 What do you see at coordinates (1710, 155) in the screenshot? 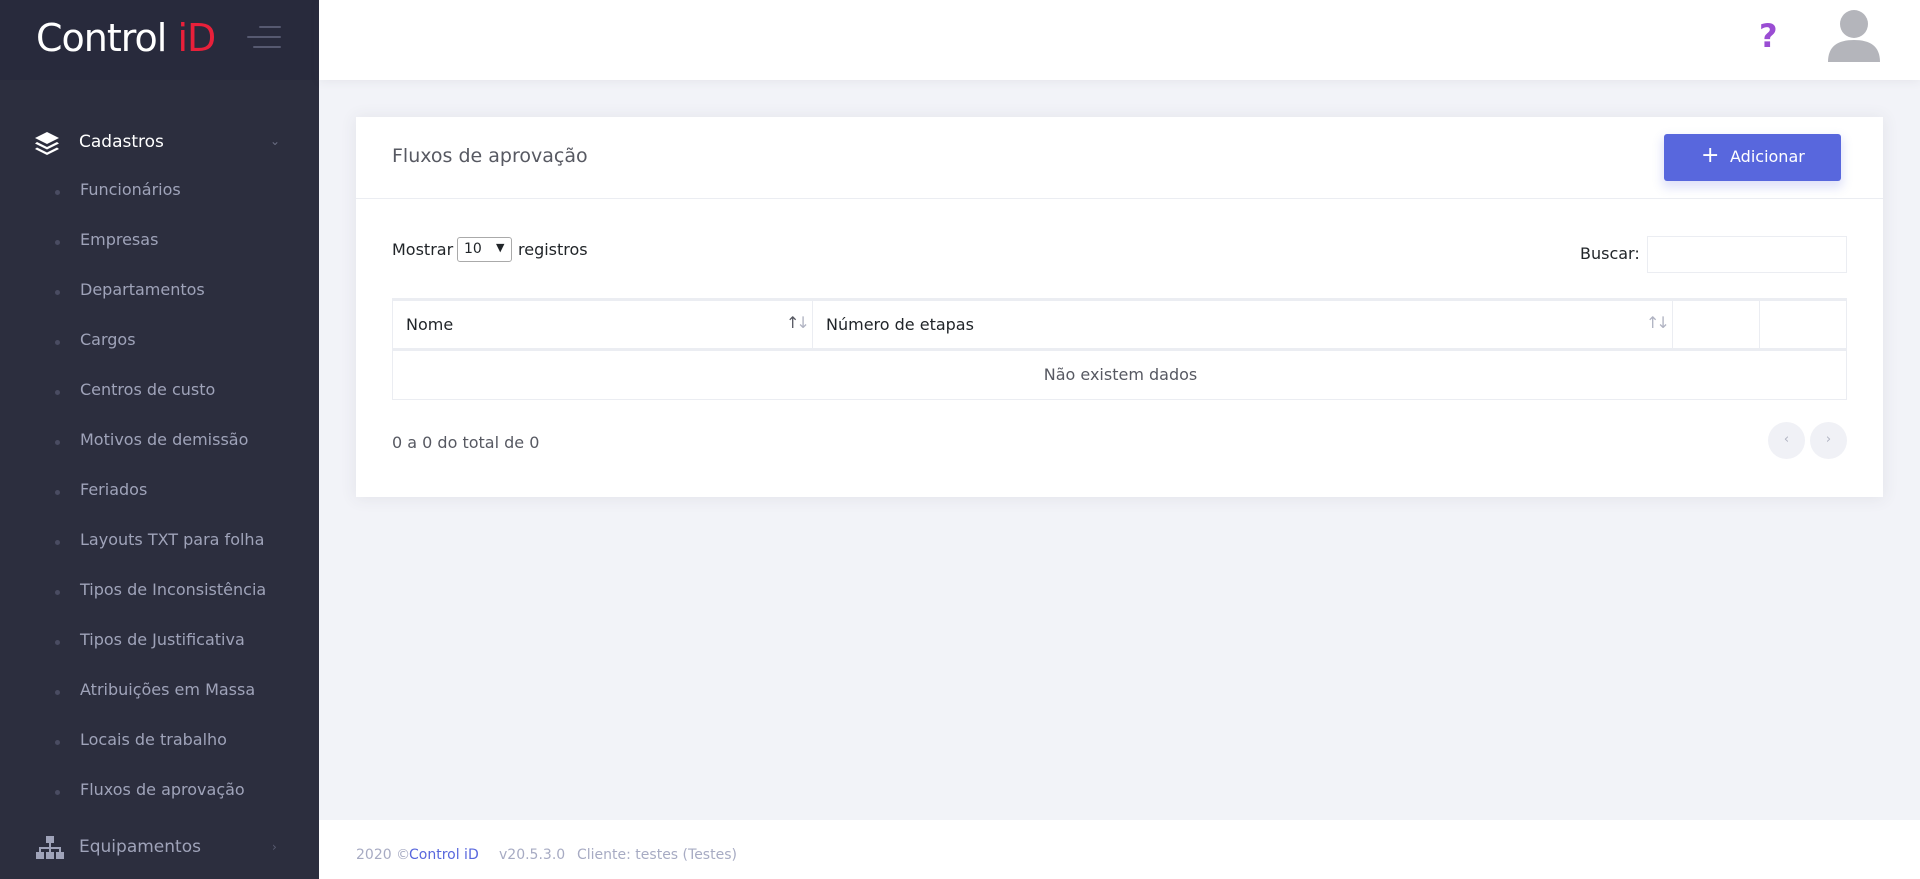
I see `plus-icon: +` at bounding box center [1710, 155].